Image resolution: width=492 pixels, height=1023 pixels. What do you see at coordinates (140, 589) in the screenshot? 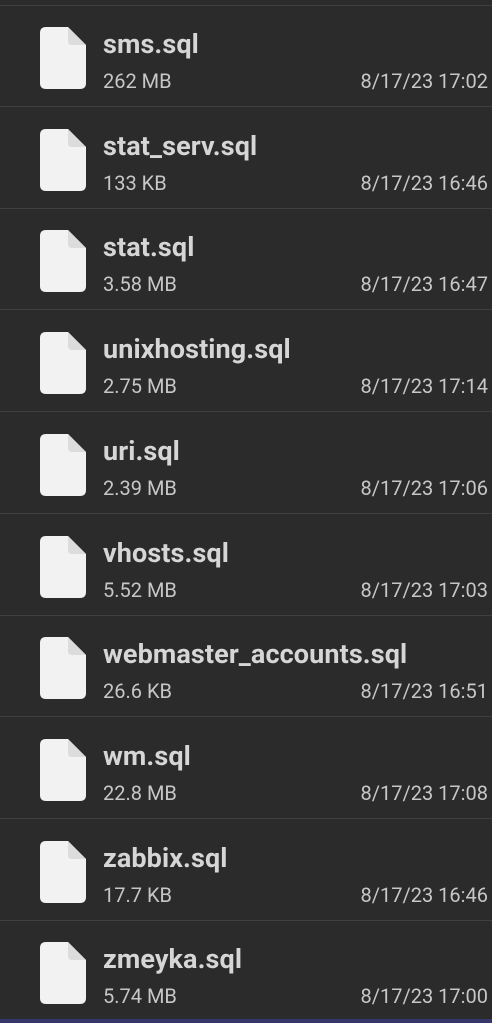
I see `file-size: 5.52 MB` at bounding box center [140, 589].